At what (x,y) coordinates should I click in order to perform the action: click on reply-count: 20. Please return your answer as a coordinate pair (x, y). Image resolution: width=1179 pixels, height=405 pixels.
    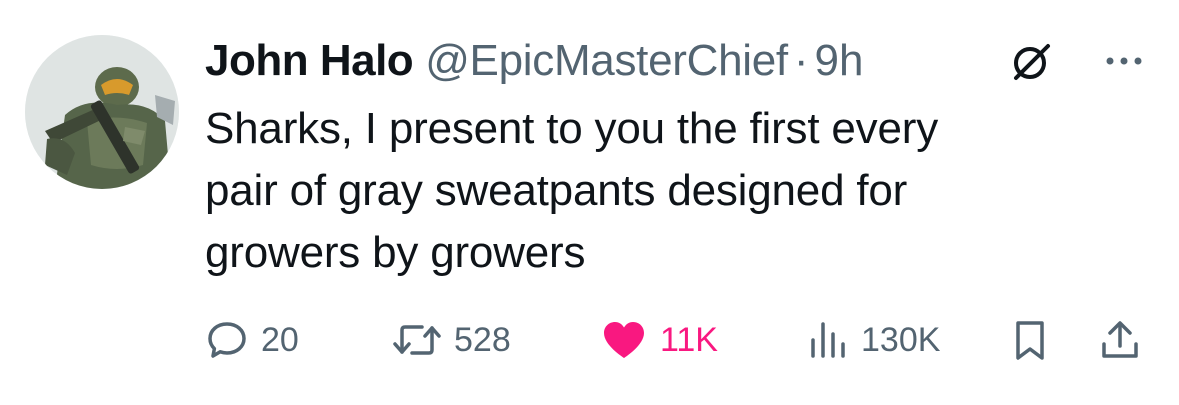
    Looking at the image, I should click on (280, 339).